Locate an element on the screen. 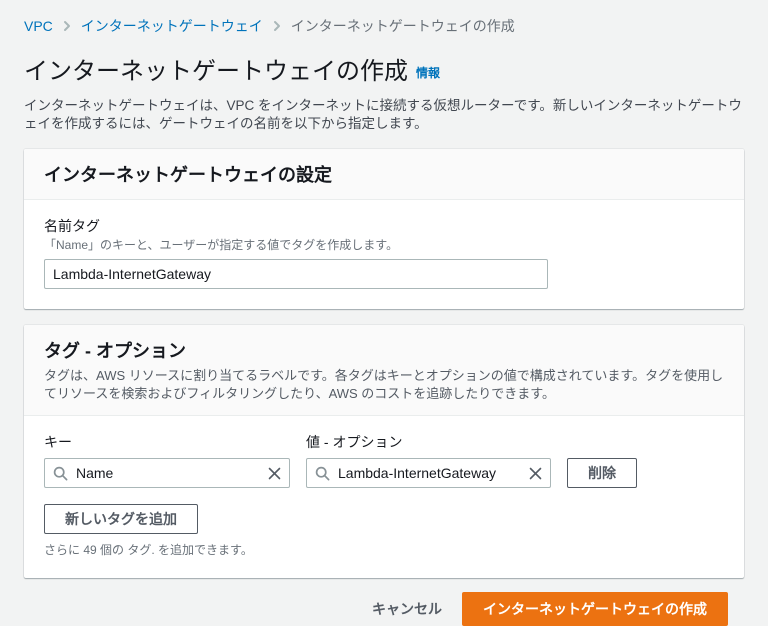 This screenshot has width=768, height=626. tag-value-field is located at coordinates (428, 473).